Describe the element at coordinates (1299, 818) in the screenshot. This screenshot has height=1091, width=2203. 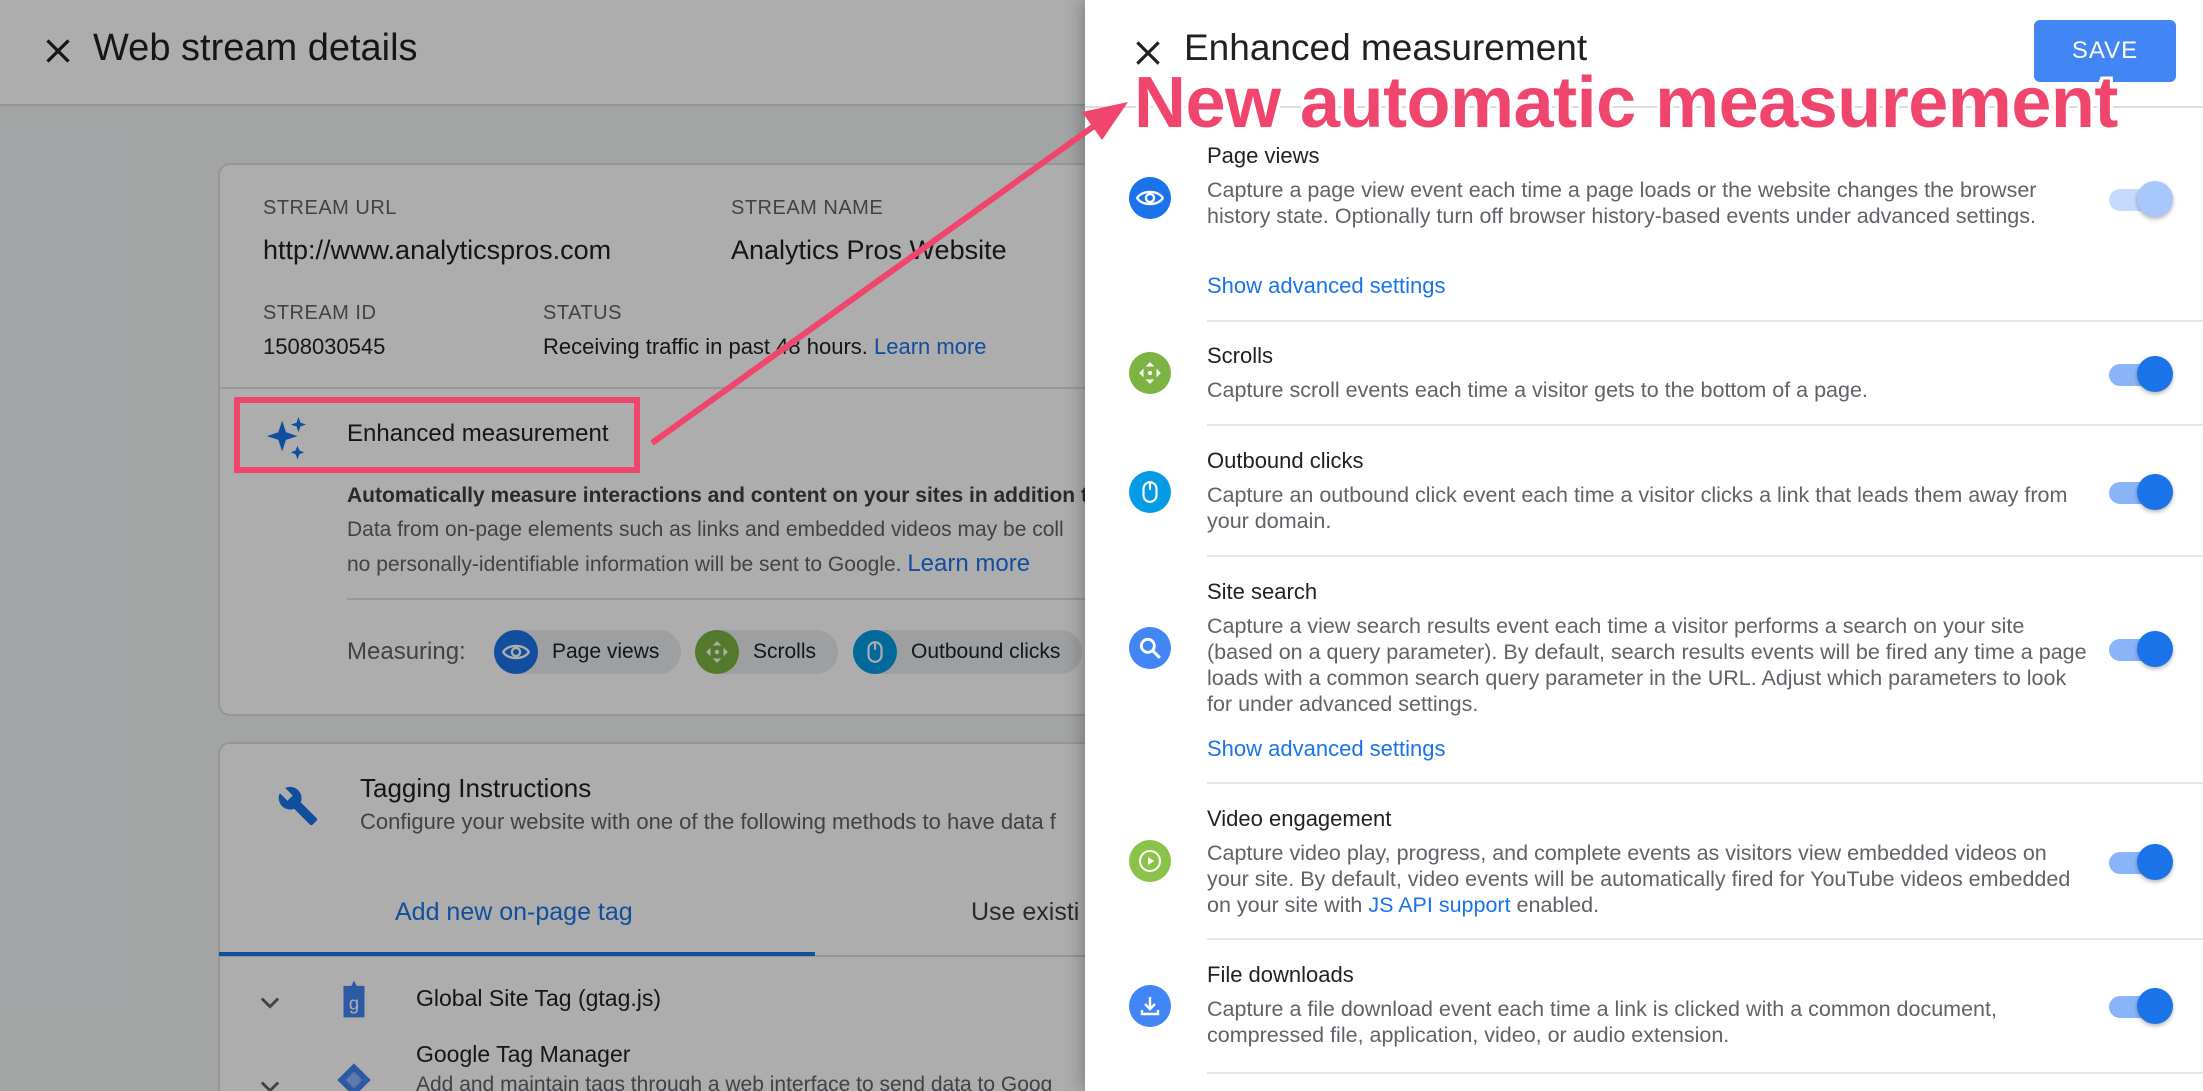
I see `setting-title: Video engagement` at that location.